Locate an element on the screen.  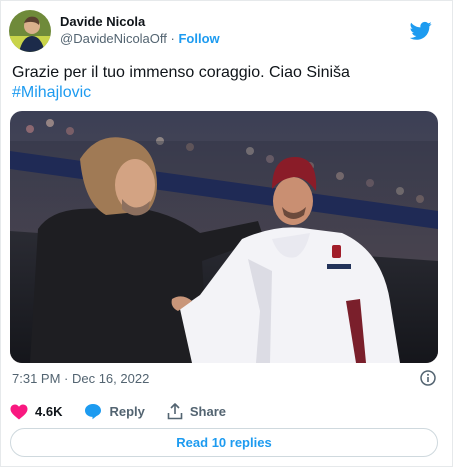
hashtag-link: #Mihajlovic is located at coordinates (222, 93).